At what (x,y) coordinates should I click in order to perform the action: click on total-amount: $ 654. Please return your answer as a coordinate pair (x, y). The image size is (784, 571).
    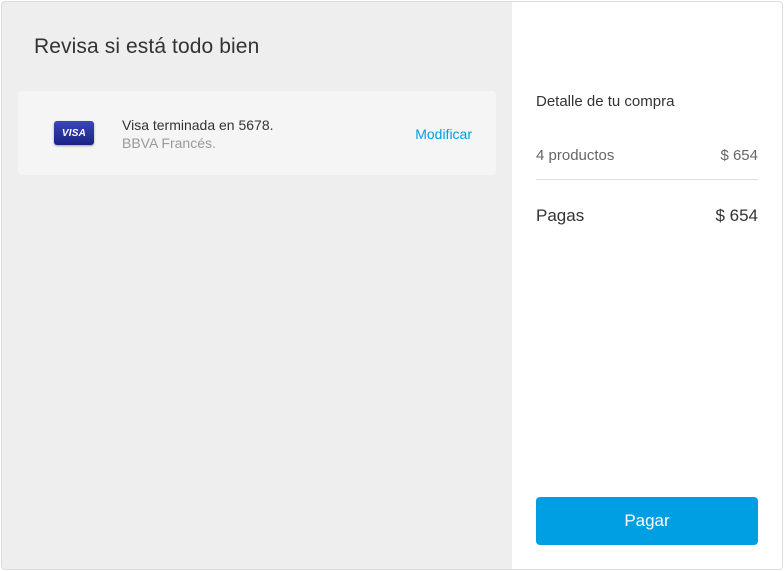
    Looking at the image, I should click on (736, 215).